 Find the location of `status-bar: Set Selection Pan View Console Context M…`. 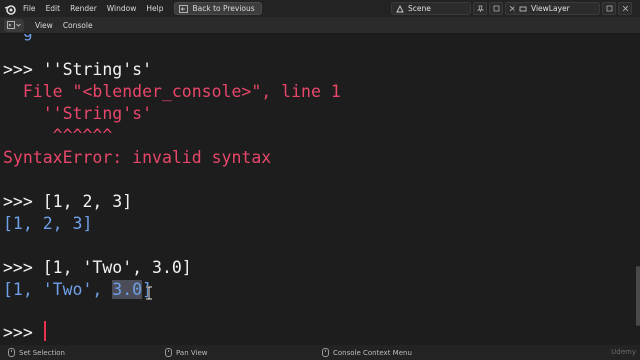

status-bar: Set Selection Pan View Console Context M… is located at coordinates (320, 352).